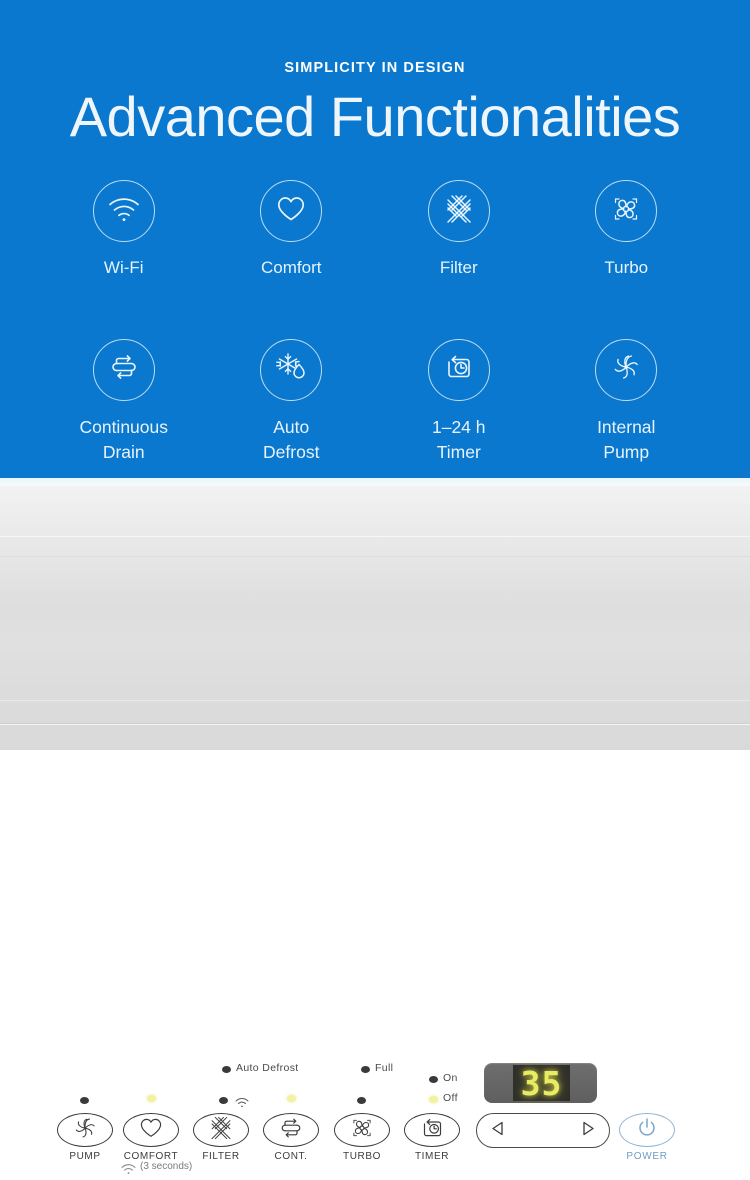  What do you see at coordinates (151, 1098) in the screenshot?
I see `button-led-comfort` at bounding box center [151, 1098].